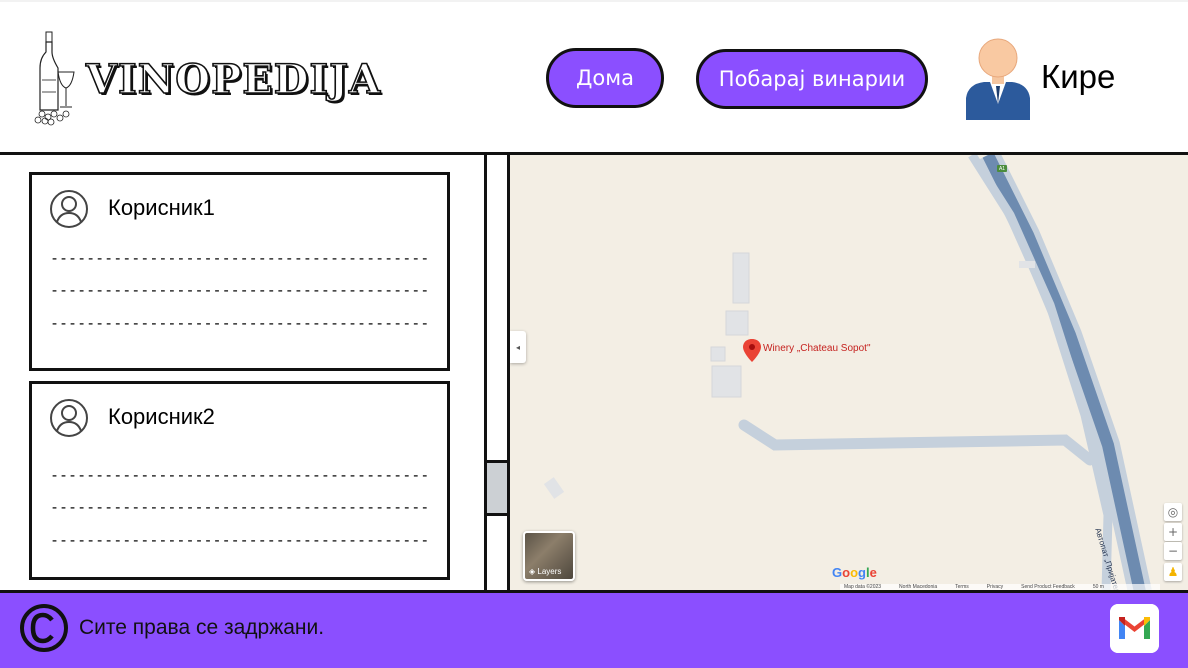 The width and height of the screenshot is (1188, 668). What do you see at coordinates (202, 627) in the screenshot?
I see `copyright-text: Сите права се задржани.` at bounding box center [202, 627].